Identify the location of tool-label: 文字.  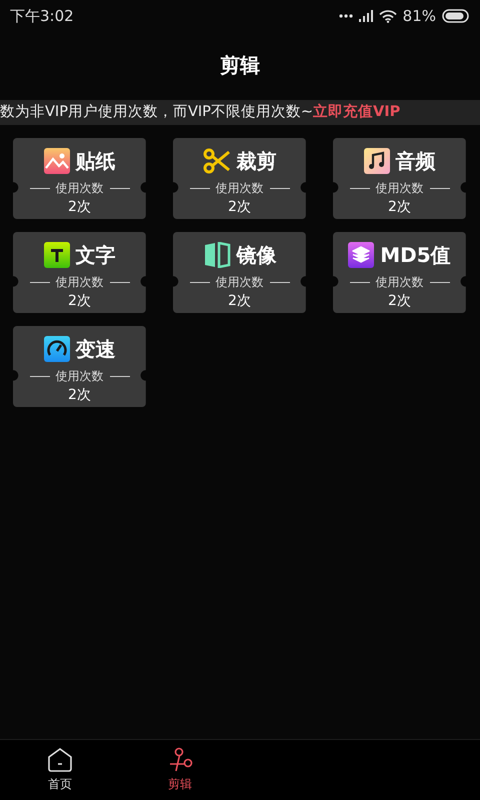
(96, 255).